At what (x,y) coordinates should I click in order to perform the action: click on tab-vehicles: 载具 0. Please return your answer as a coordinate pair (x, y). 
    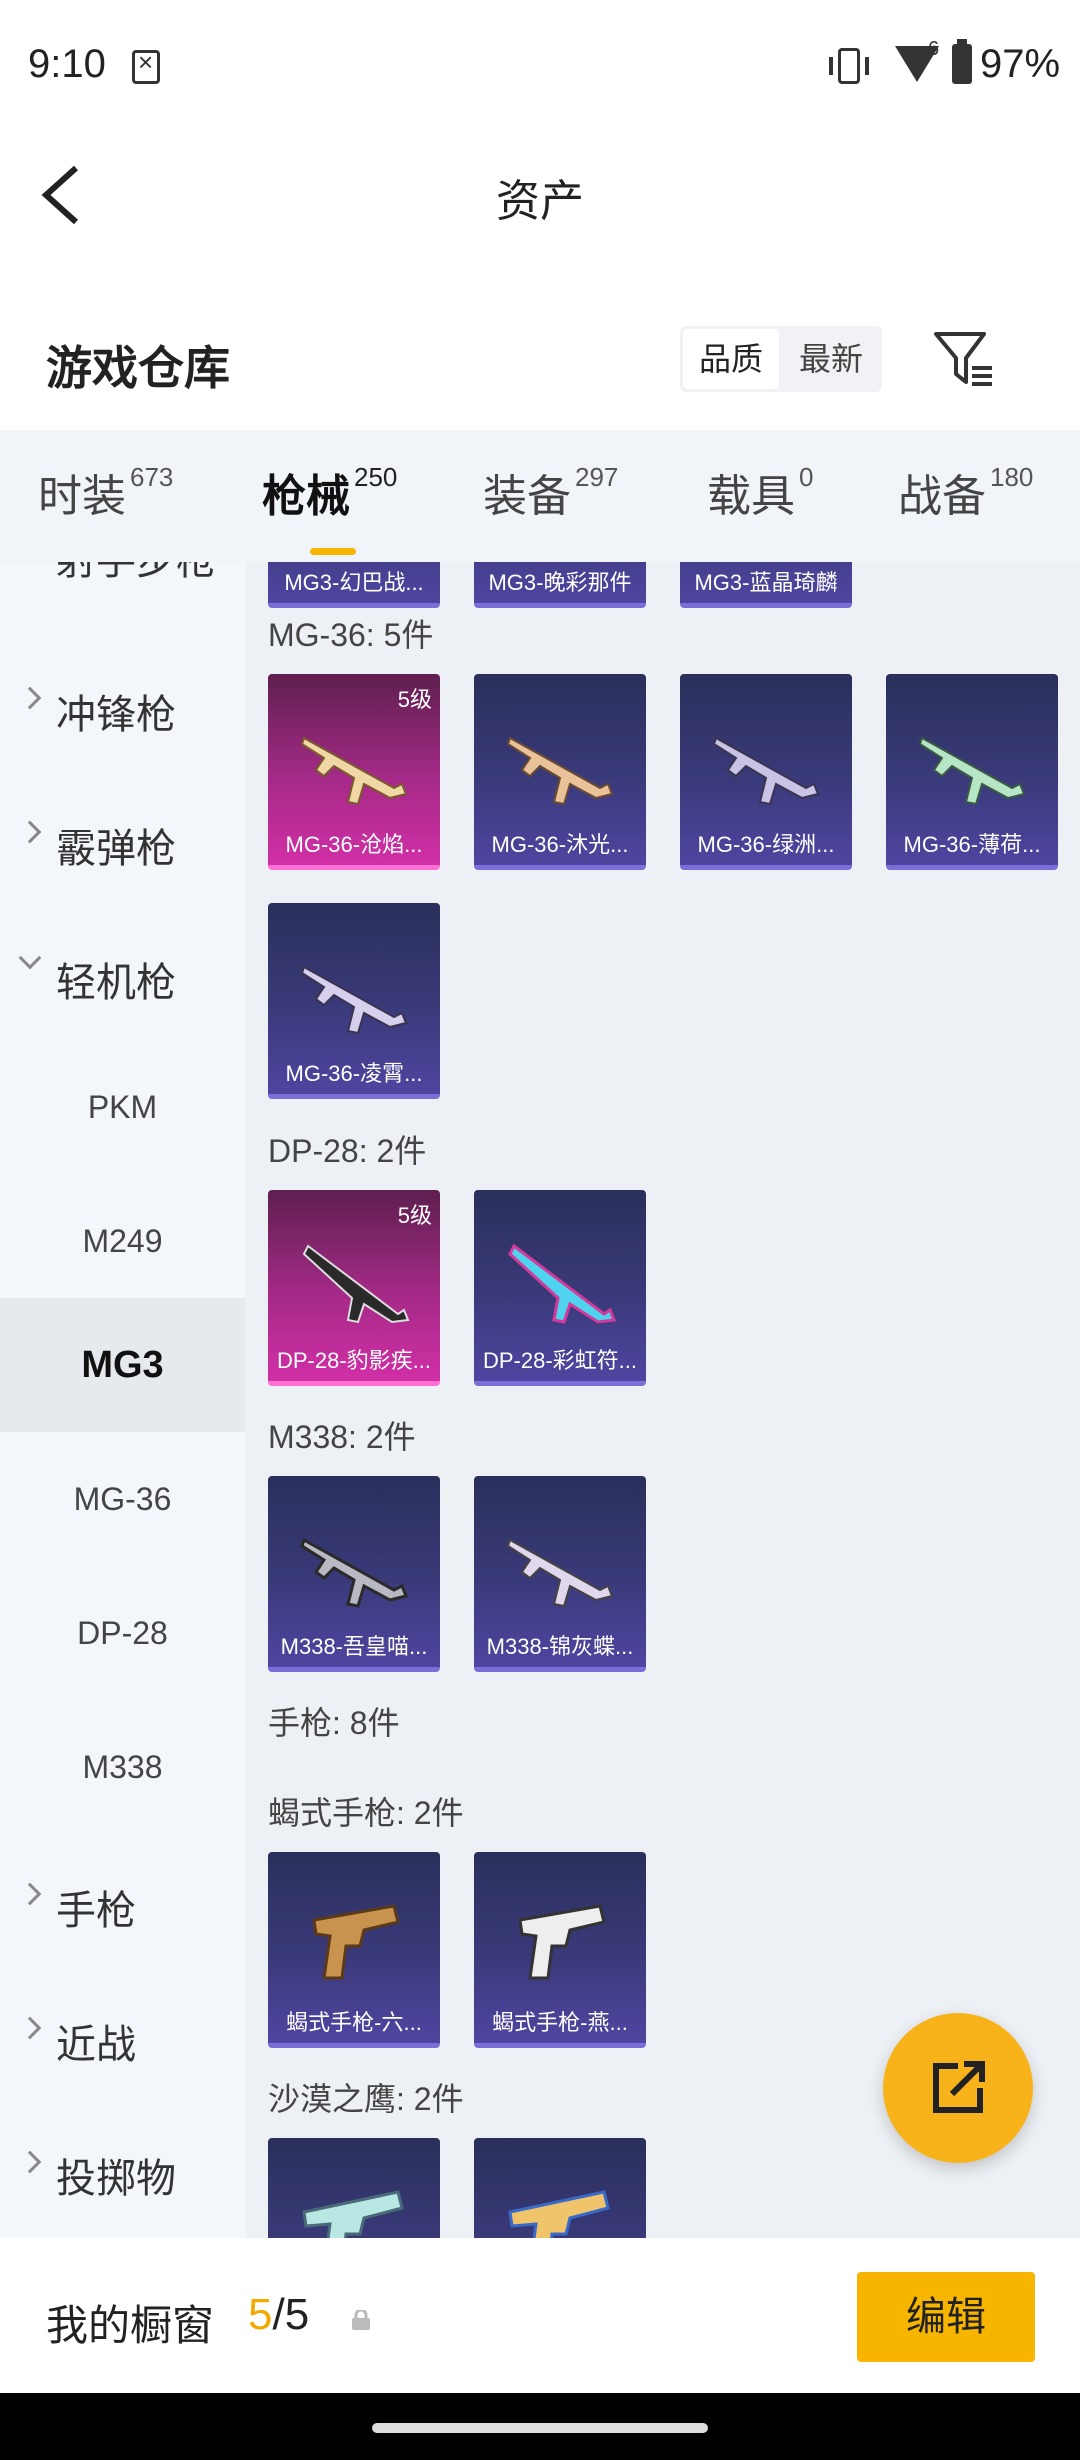
    Looking at the image, I should click on (760, 495).